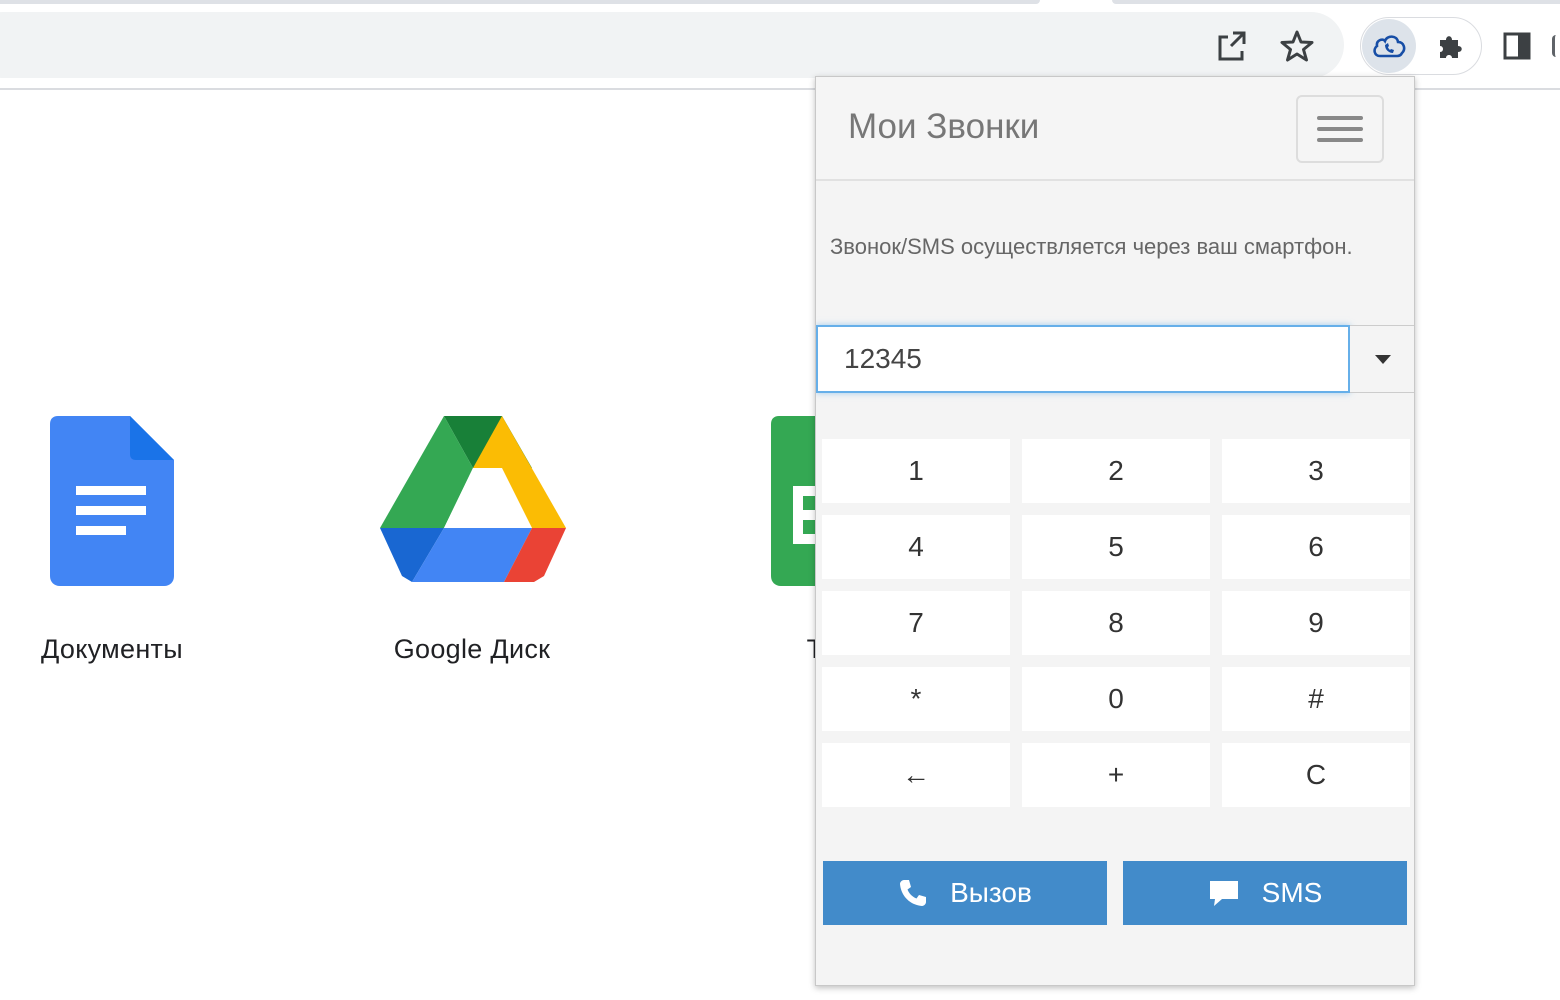  I want to click on shortcut-docs: Документы, so click(121, 550).